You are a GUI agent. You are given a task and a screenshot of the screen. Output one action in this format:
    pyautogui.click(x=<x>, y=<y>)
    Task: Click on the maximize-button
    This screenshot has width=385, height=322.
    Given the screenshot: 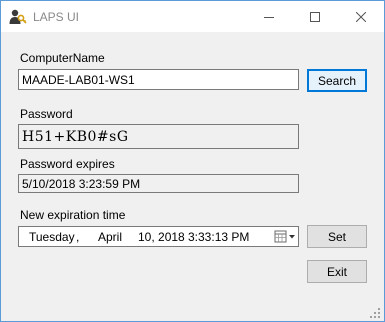 What is the action you would take?
    pyautogui.click(x=315, y=16)
    